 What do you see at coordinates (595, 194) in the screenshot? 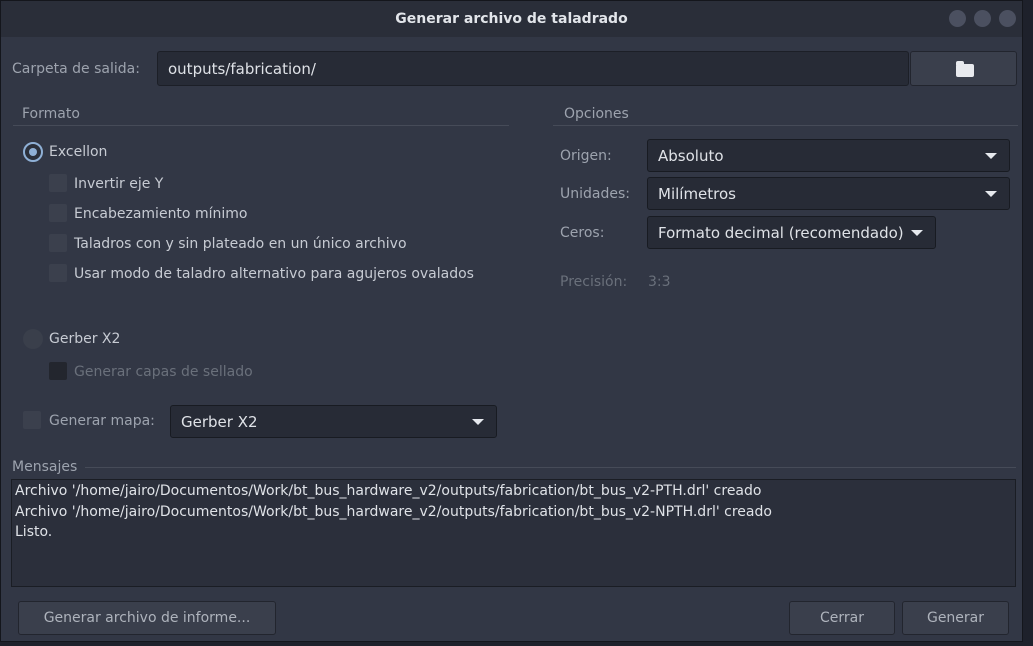
I see `units-label: Unidades:` at bounding box center [595, 194].